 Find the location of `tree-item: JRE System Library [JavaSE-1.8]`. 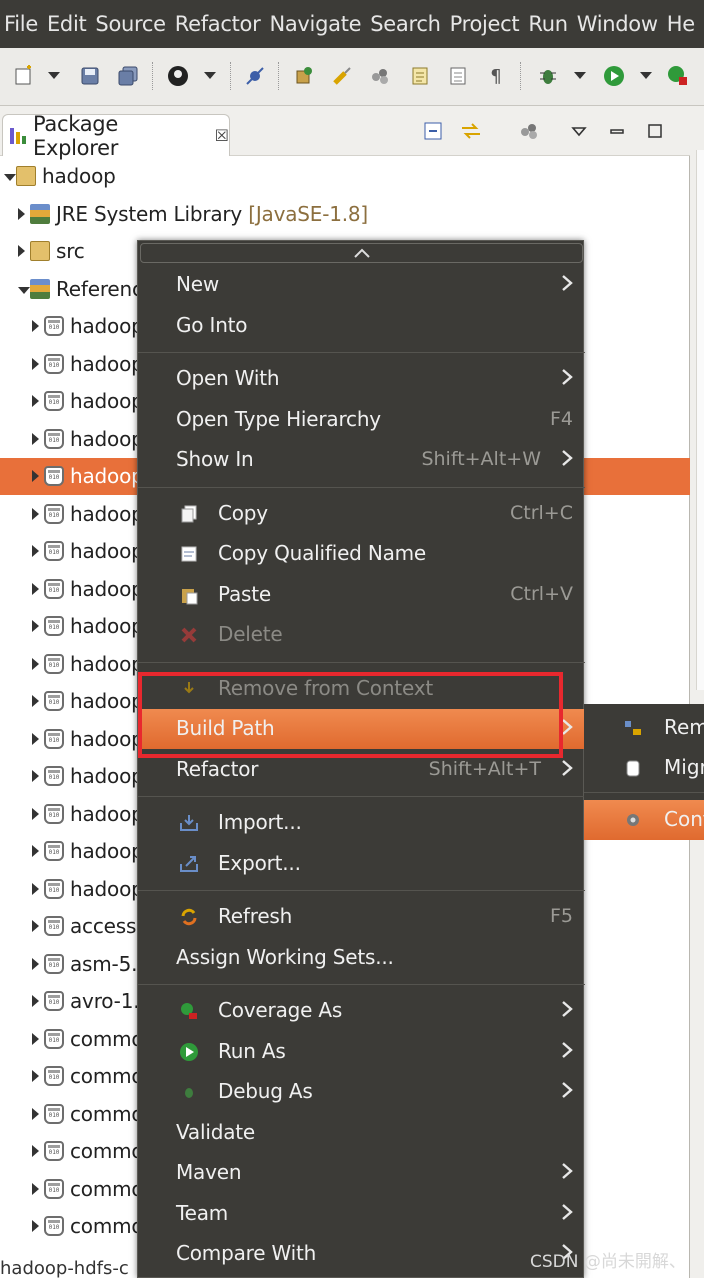

tree-item: JRE System Library [JavaSE-1.8] is located at coordinates (345, 214).